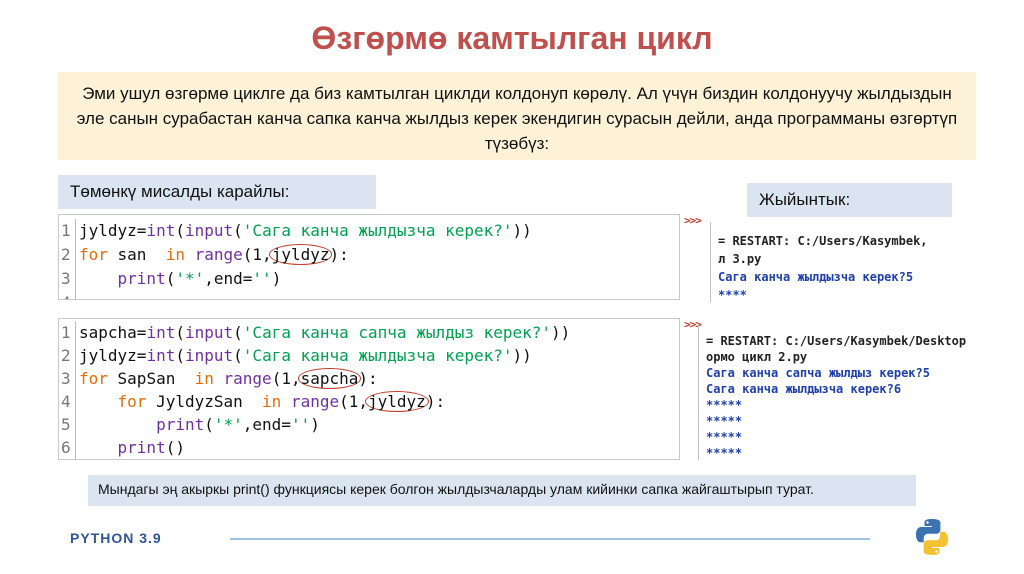 This screenshot has height=574, width=1024. Describe the element at coordinates (136, 254) in the screenshot. I see `code-token: san` at that location.